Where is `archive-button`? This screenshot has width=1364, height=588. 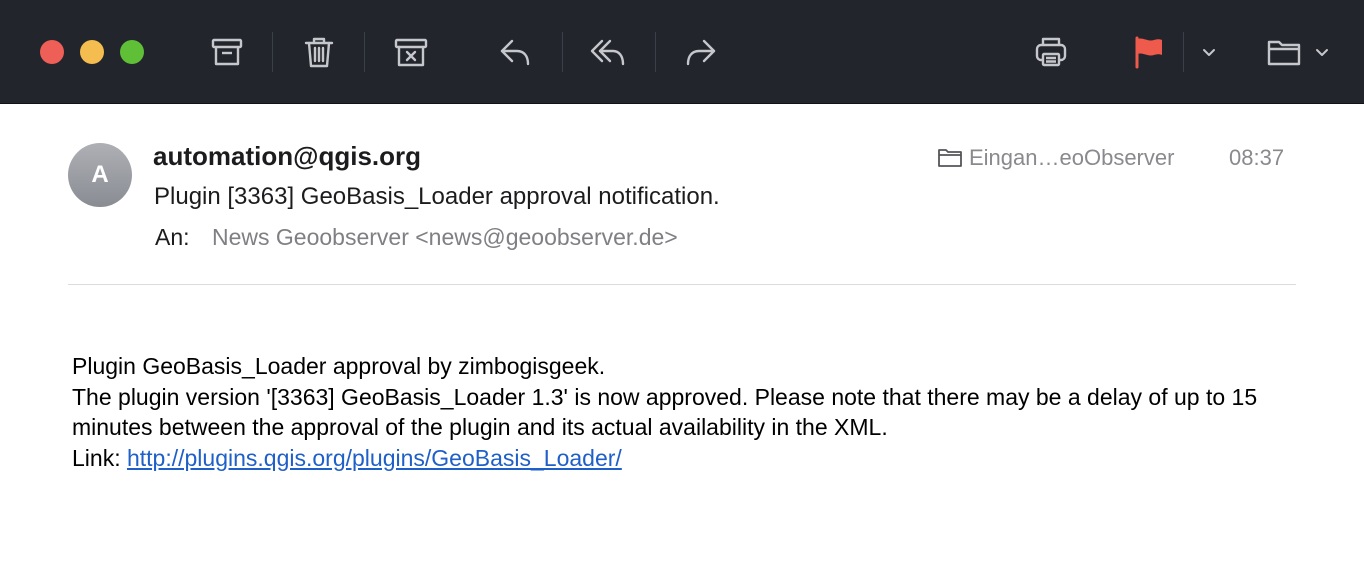 archive-button is located at coordinates (227, 52).